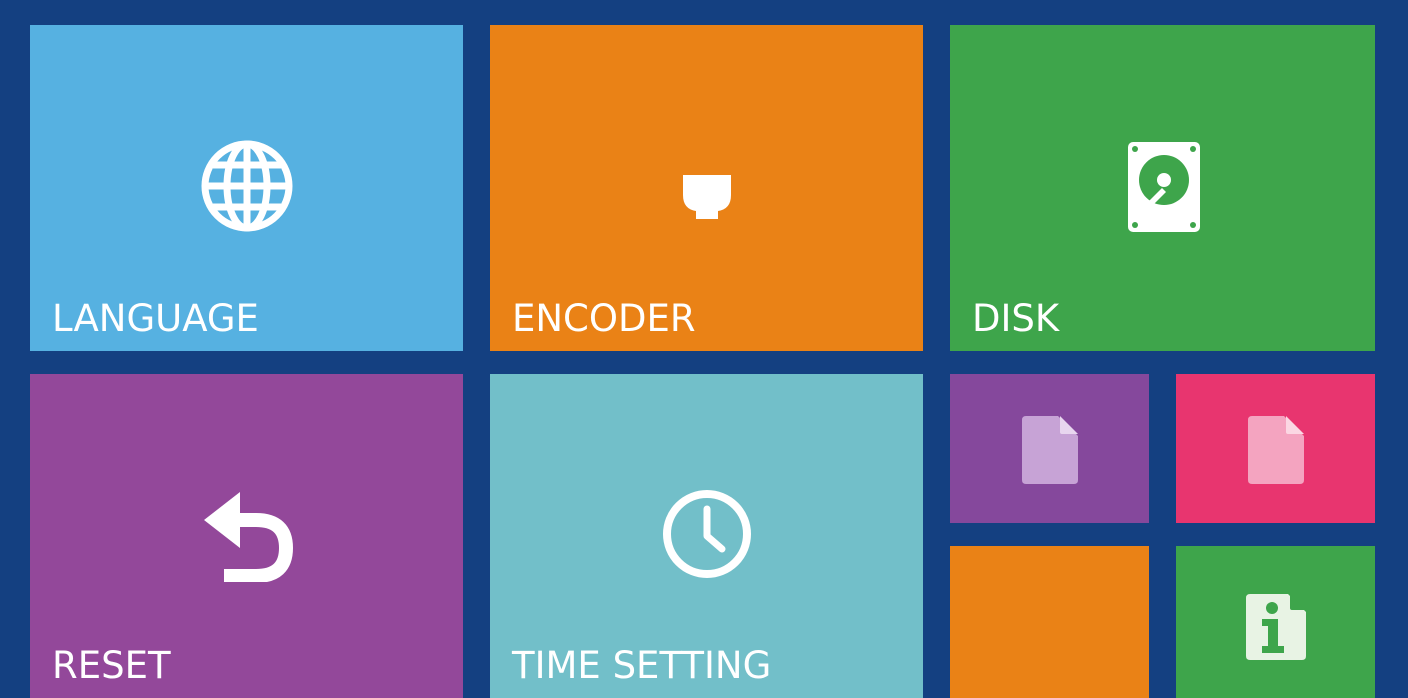  What do you see at coordinates (155, 318) in the screenshot?
I see `language-label: LANGUAGE` at bounding box center [155, 318].